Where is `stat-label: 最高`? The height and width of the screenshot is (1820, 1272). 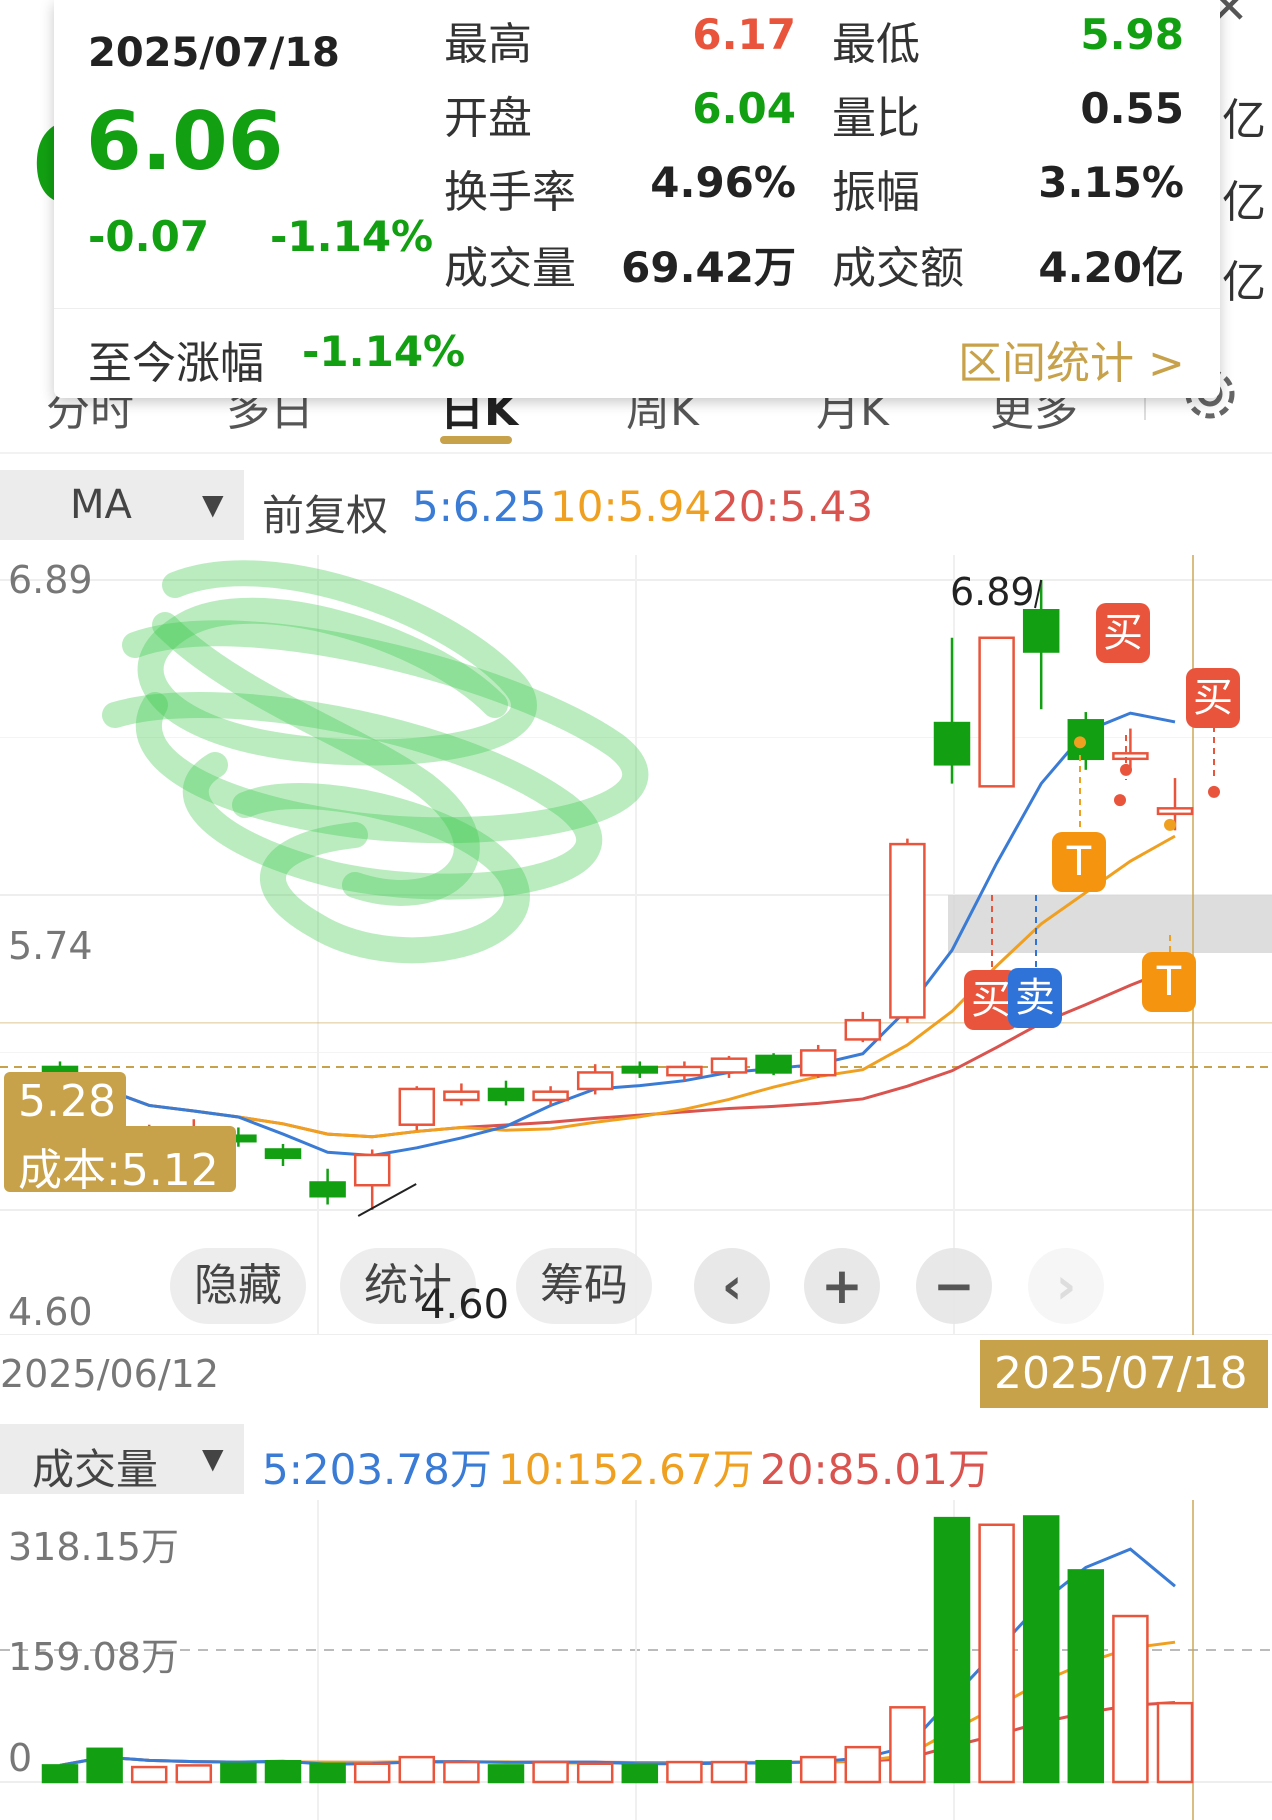
stat-label: 最高 is located at coordinates (488, 44).